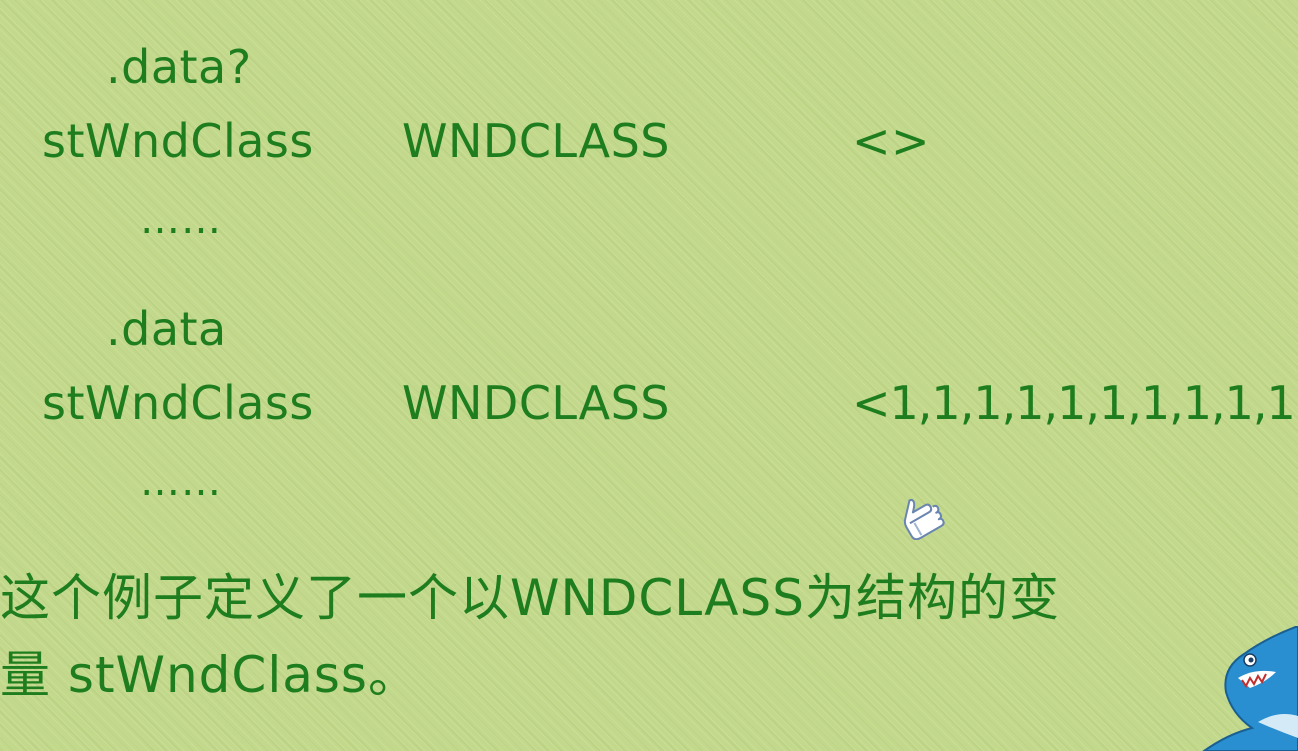  I want to click on explanation-line-1: 这个例子定义了一个以WNDCLASS为结构的变, so click(530, 598).